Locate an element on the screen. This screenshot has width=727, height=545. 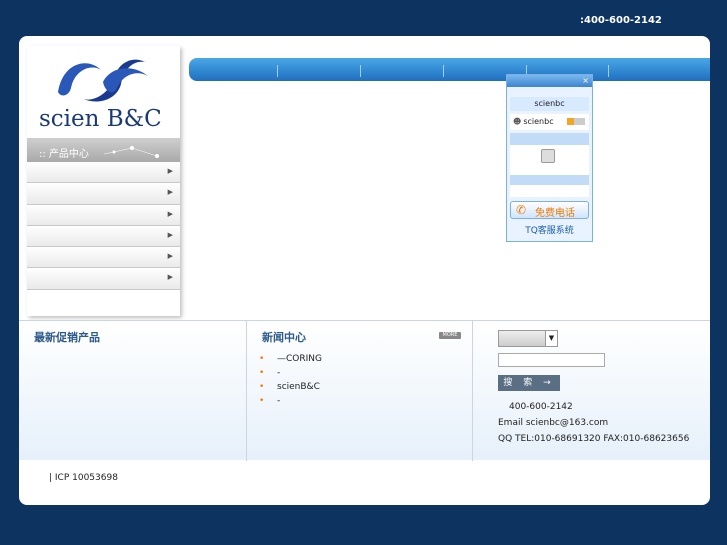
list-item: • scienB&C is located at coordinates (290, 389).